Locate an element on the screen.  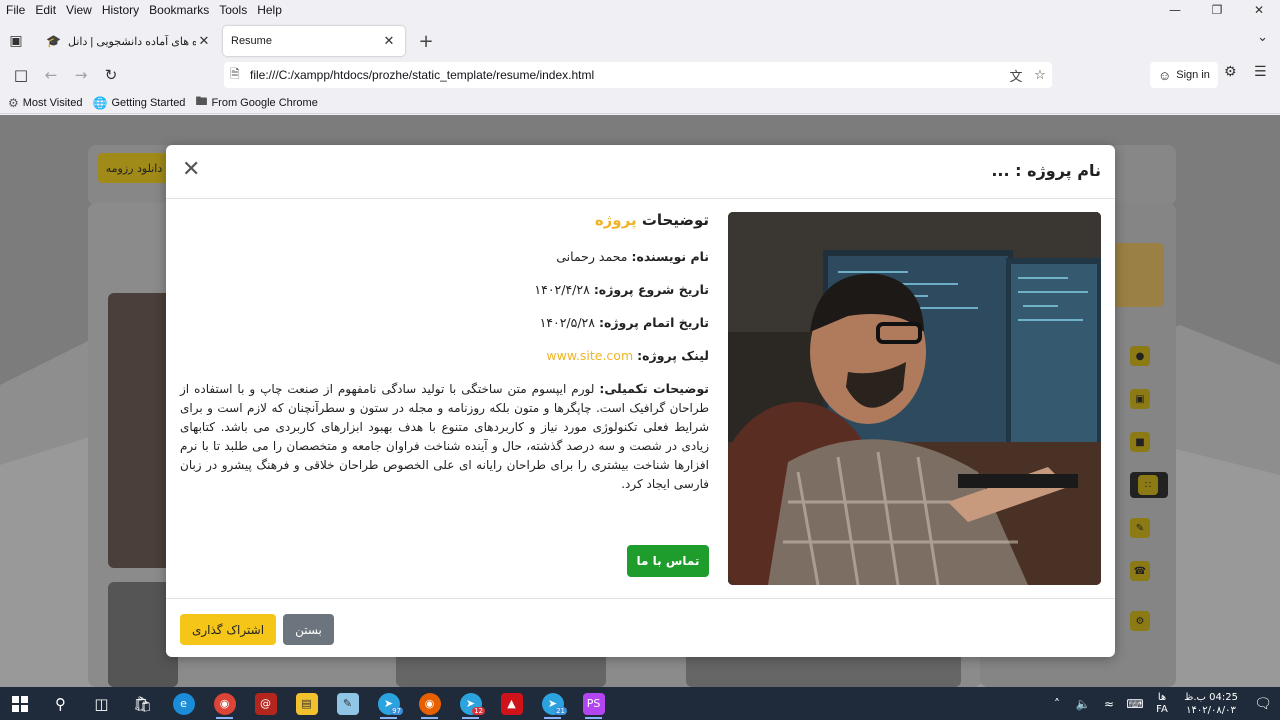
telegram-badge: 12 is located at coordinates (478, 711).